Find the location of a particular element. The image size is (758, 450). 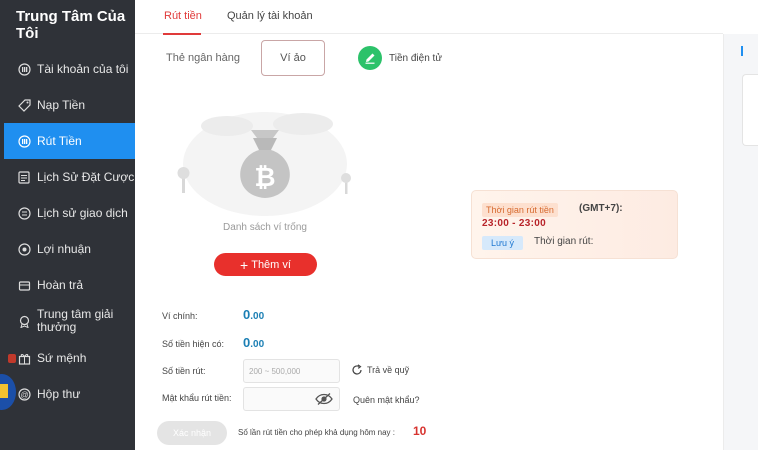

timezone-label: (GMT+7): is located at coordinates (601, 208).